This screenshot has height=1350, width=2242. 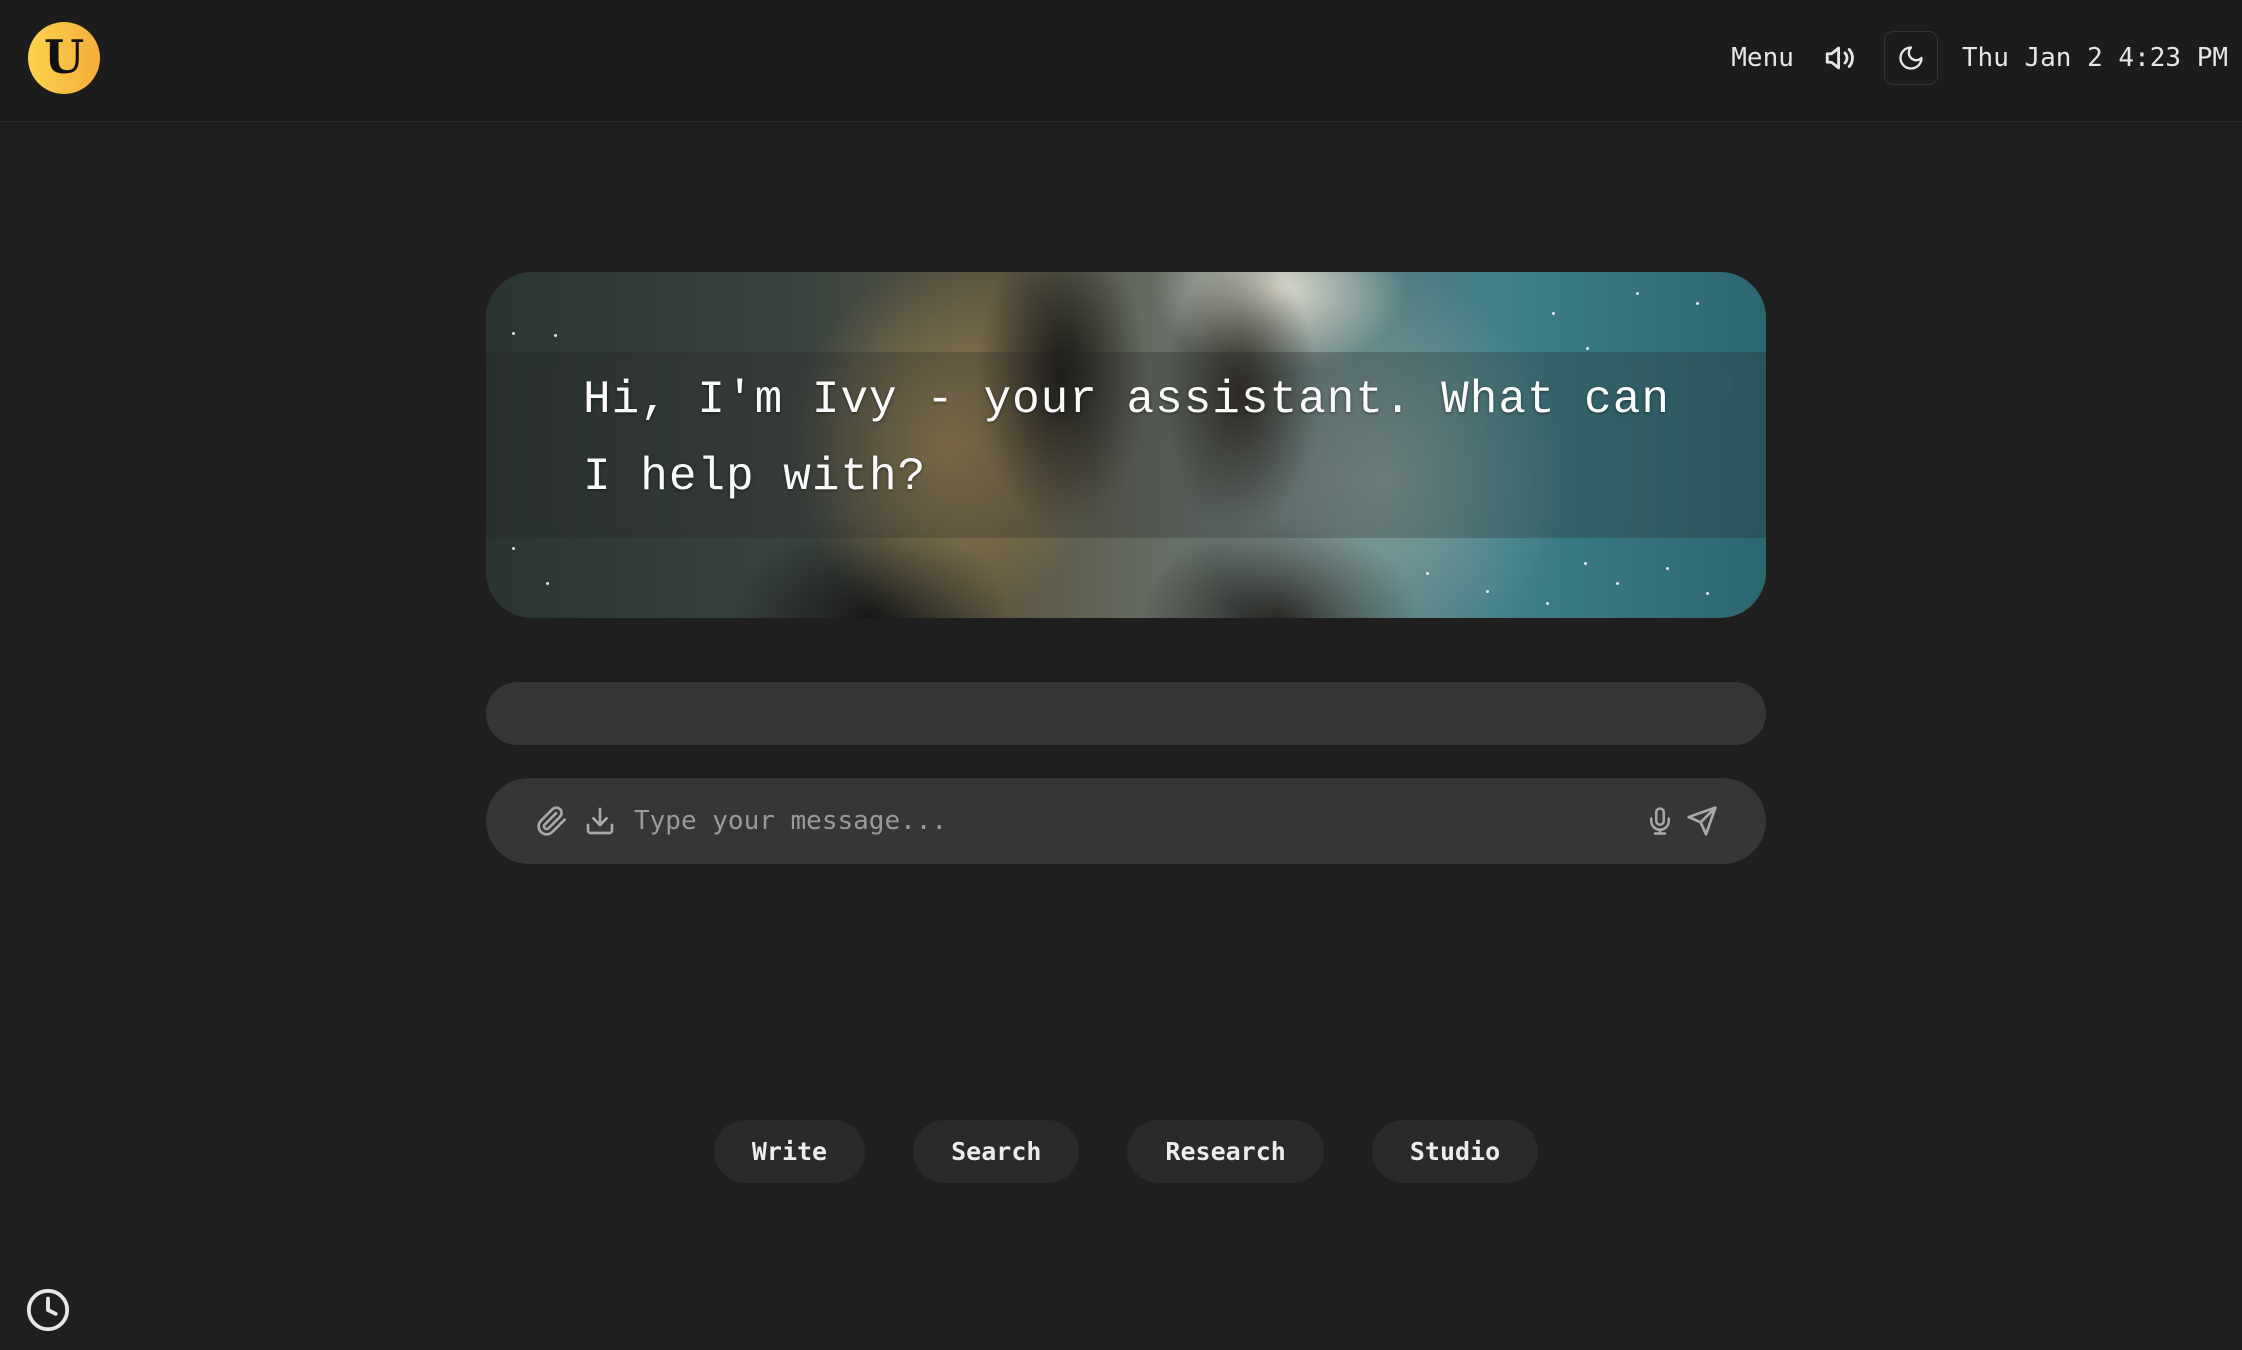 I want to click on suggestion-chips: Write Search Research Studio, so click(x=1121, y=1151).